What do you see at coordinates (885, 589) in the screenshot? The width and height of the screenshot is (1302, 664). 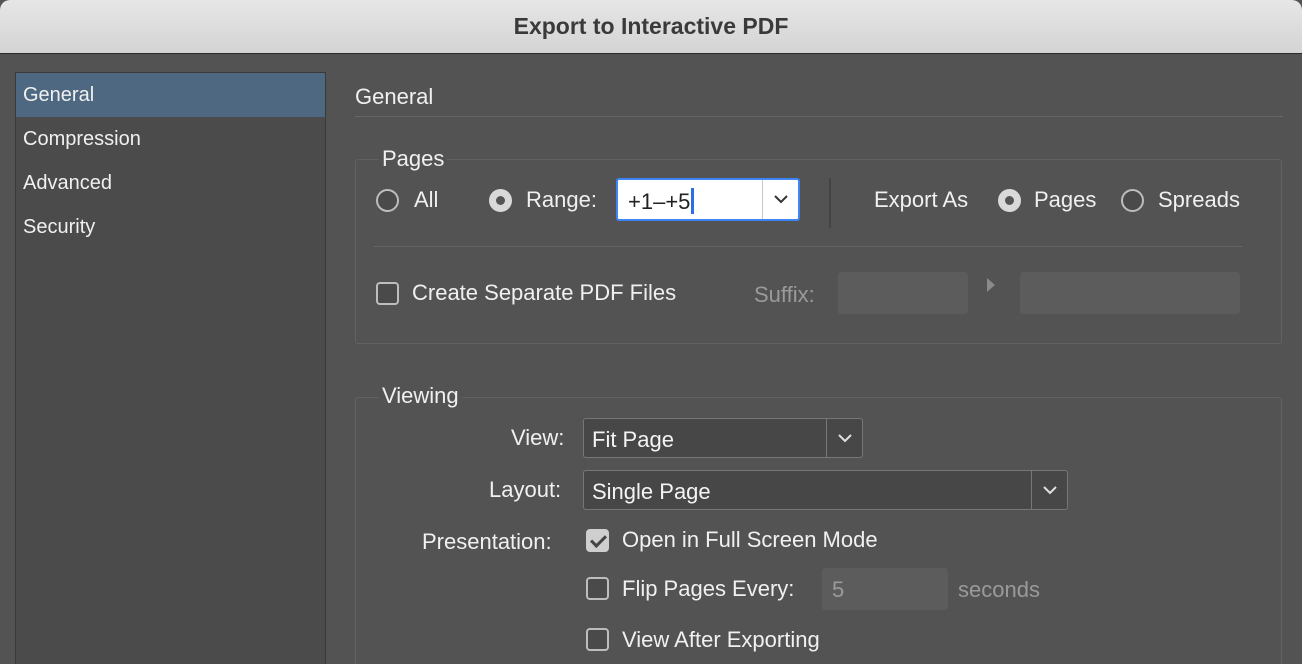 I see `flip-seconds-field: 5` at bounding box center [885, 589].